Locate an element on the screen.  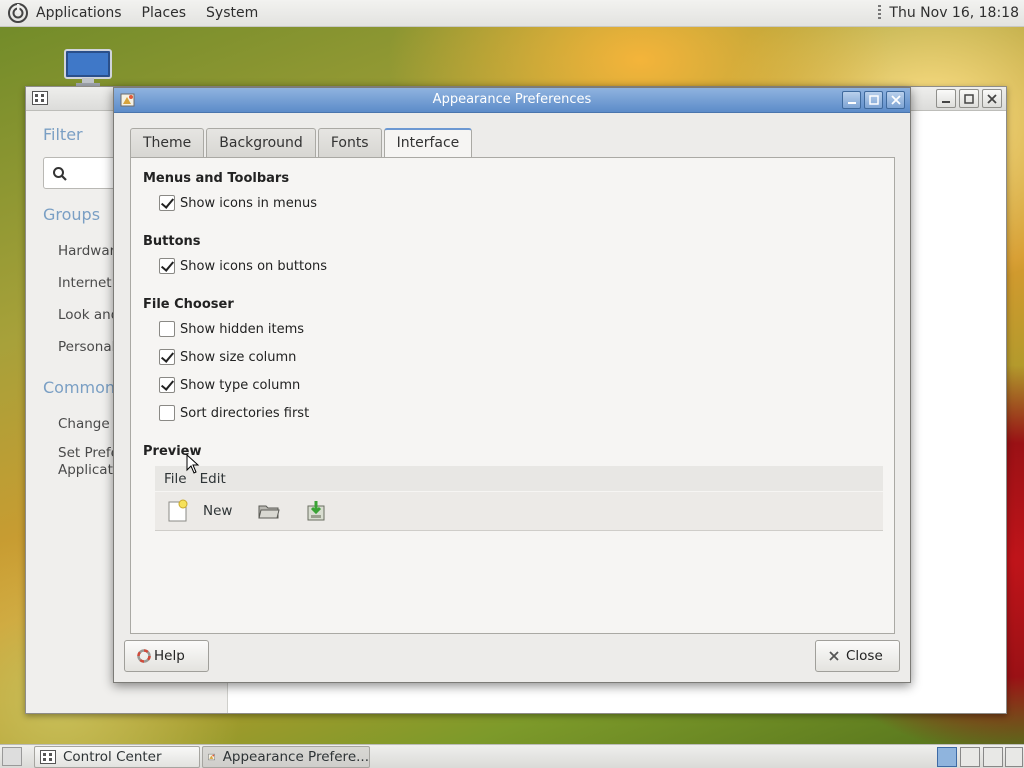
show-hidden-items-label: Show hidden items is located at coordinates (242, 329).